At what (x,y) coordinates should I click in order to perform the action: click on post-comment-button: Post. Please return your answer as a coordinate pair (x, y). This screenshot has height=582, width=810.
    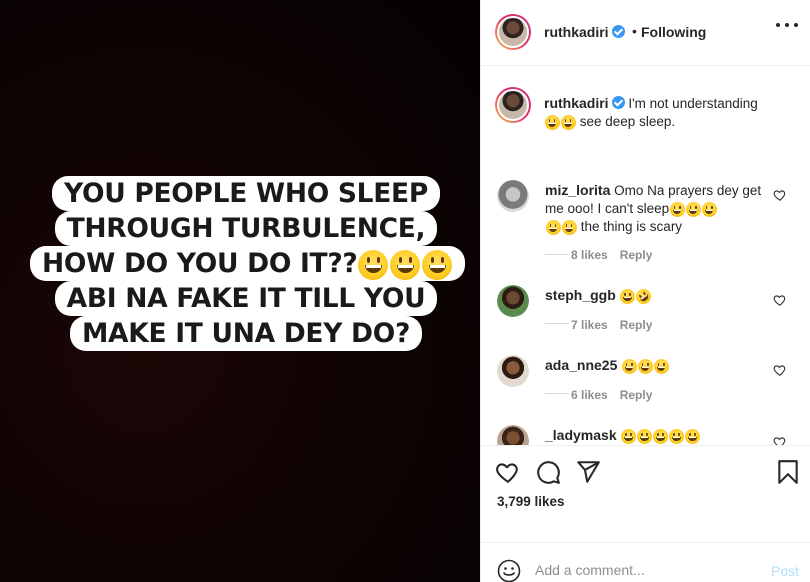
    Looking at the image, I should click on (785, 571).